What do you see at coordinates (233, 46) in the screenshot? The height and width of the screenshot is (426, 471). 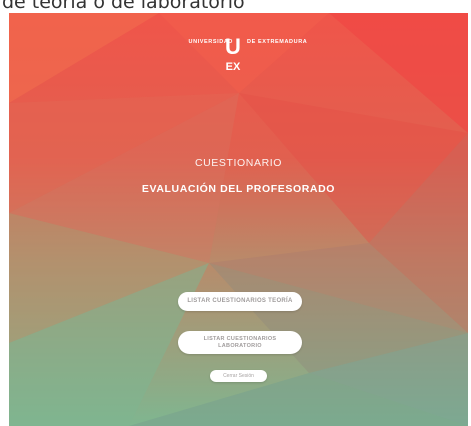 I see `logo-mark-top: U` at bounding box center [233, 46].